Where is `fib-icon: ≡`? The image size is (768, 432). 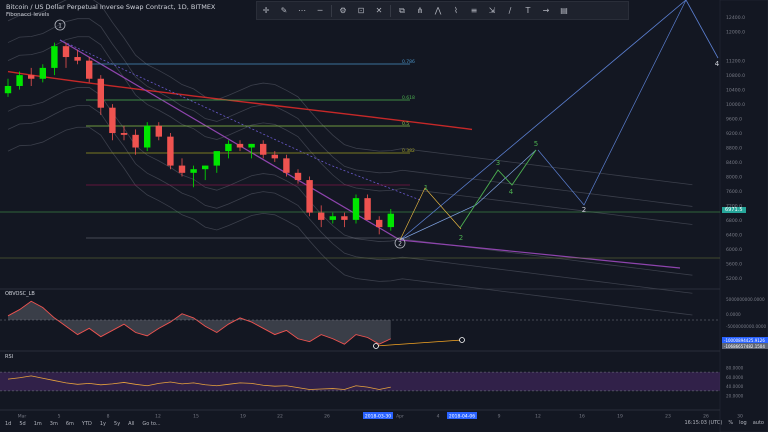 fib-icon: ≡ is located at coordinates (474, 11).